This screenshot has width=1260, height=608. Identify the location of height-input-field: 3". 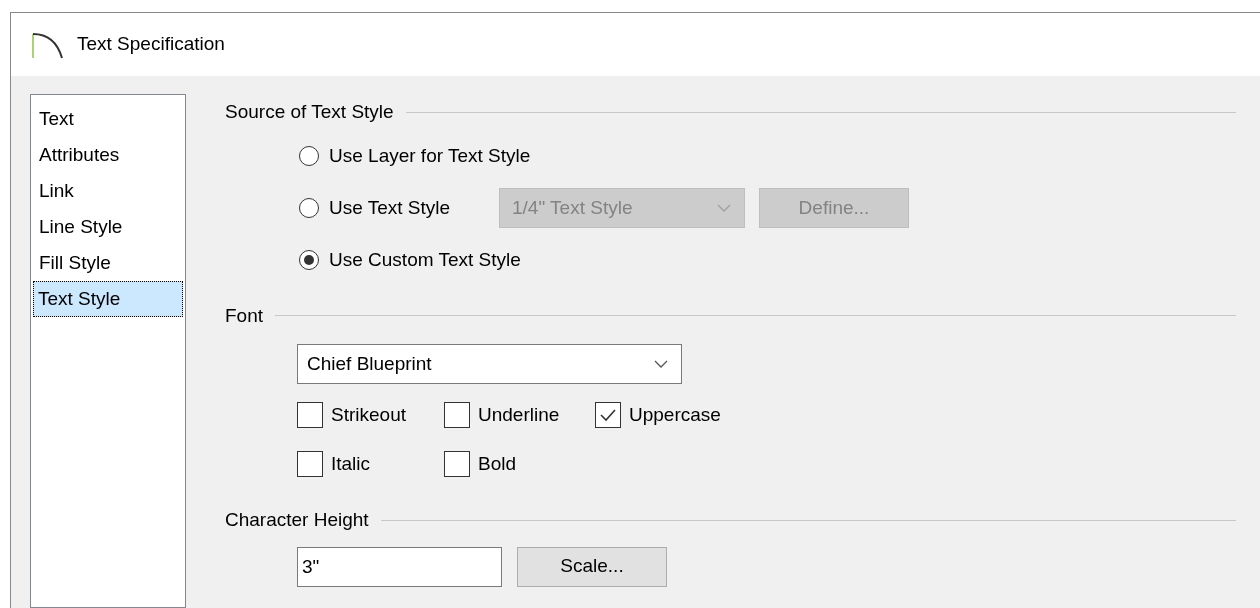
(399, 566).